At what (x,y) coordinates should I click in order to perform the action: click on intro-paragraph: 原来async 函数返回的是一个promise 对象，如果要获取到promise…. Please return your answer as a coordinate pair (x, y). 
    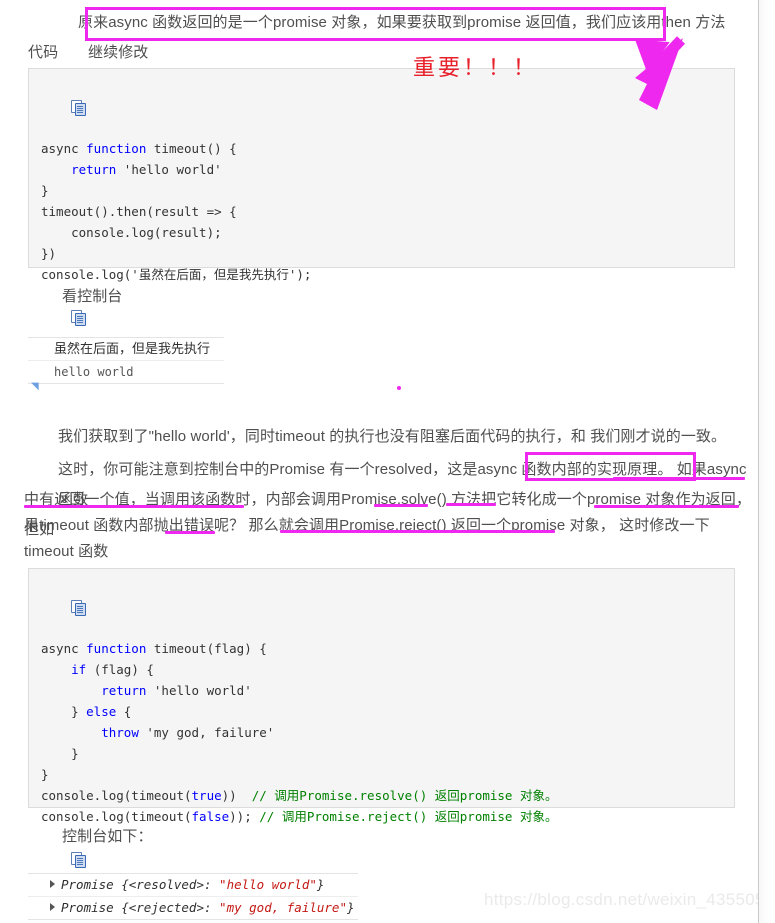
    Looking at the image, I should click on (408, 38).